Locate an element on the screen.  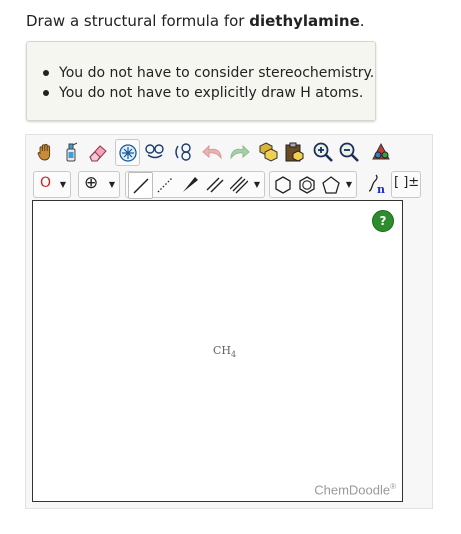
charge-selector: ⊕ ▼ is located at coordinates (99, 184).